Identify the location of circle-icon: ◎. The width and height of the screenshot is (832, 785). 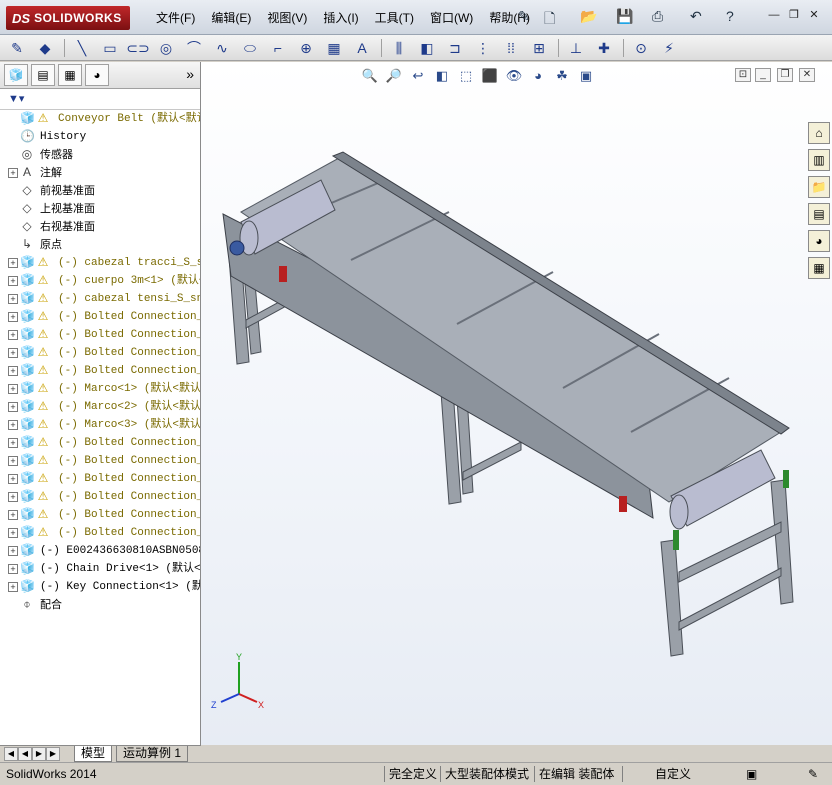
(166, 48).